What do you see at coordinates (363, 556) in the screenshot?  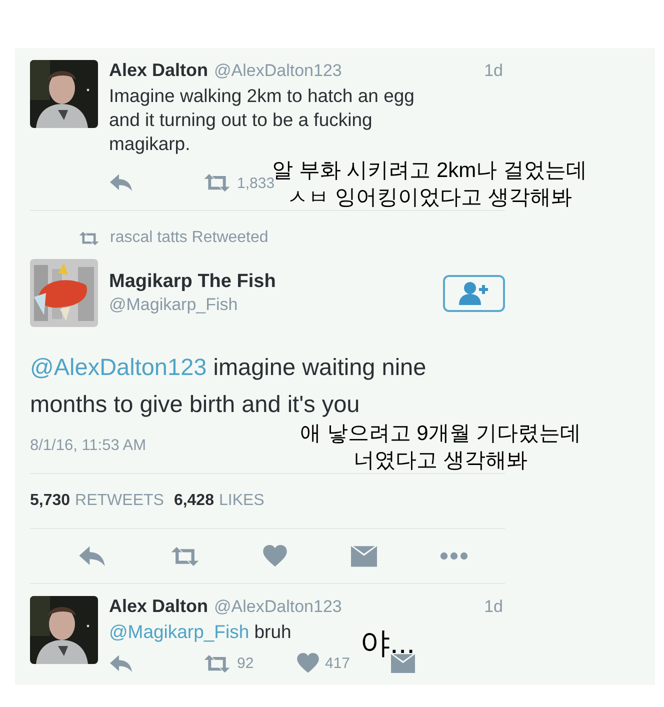 I see `message-icon` at bounding box center [363, 556].